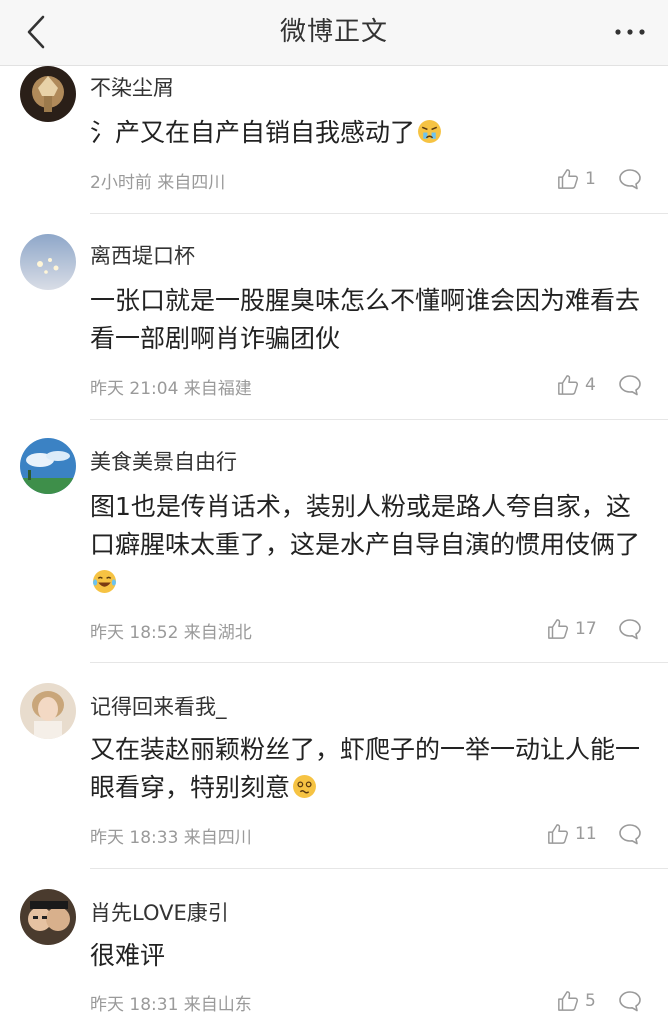 The image size is (668, 1024). I want to click on comment-body: 氵产又在自产自销自我感动了, so click(253, 132).